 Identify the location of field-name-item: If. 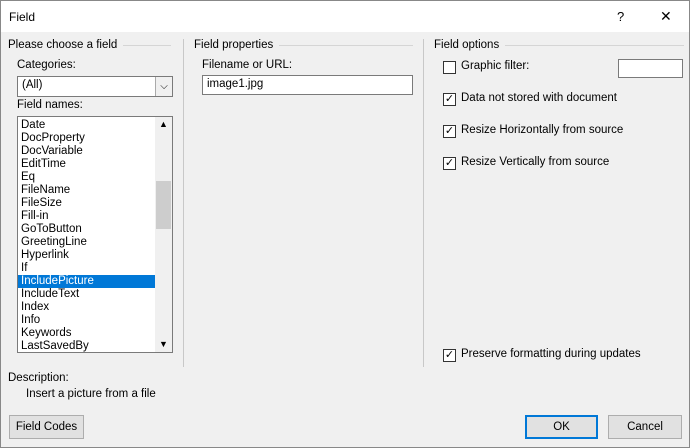
(95, 268).